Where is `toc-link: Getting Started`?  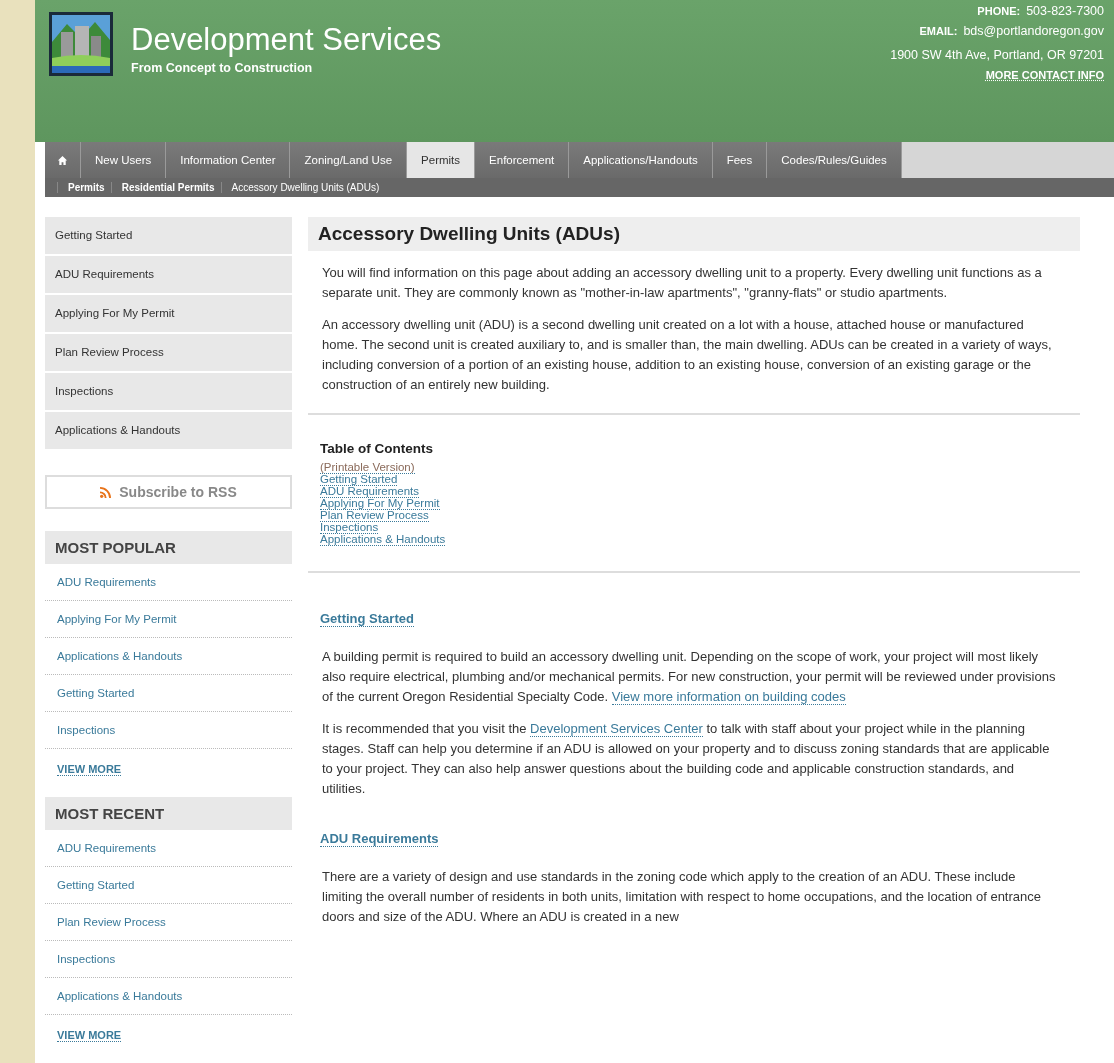 toc-link: Getting Started is located at coordinates (359, 479).